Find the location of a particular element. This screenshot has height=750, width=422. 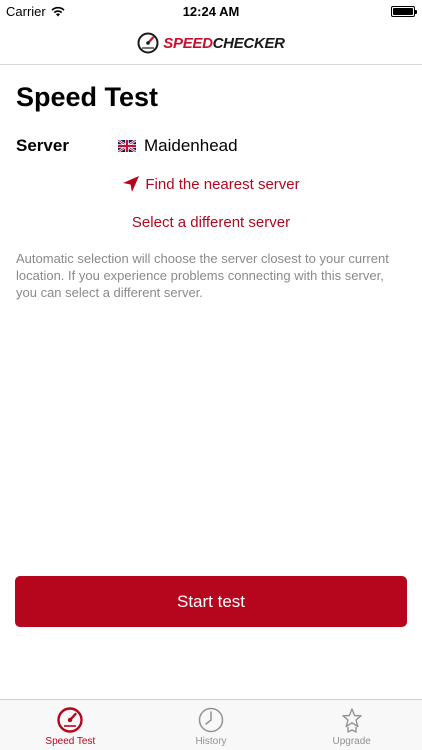

server-value: Maidenhead is located at coordinates (178, 146).